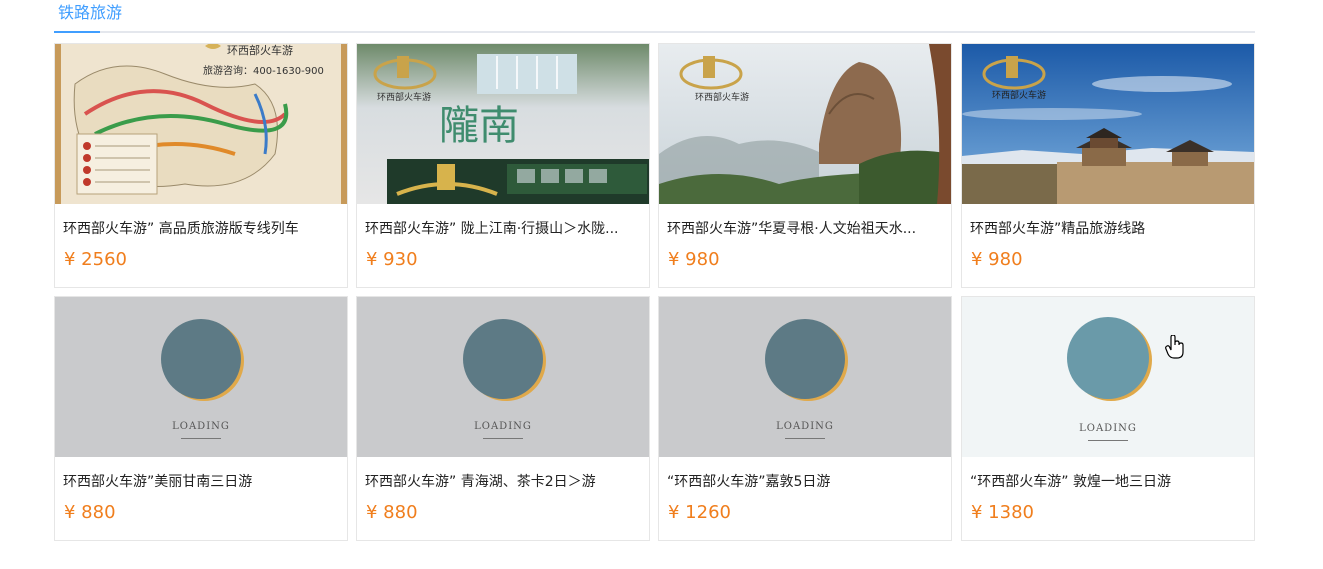  Describe the element at coordinates (699, 512) in the screenshot. I see `product-price: ¥ 1260` at that location.